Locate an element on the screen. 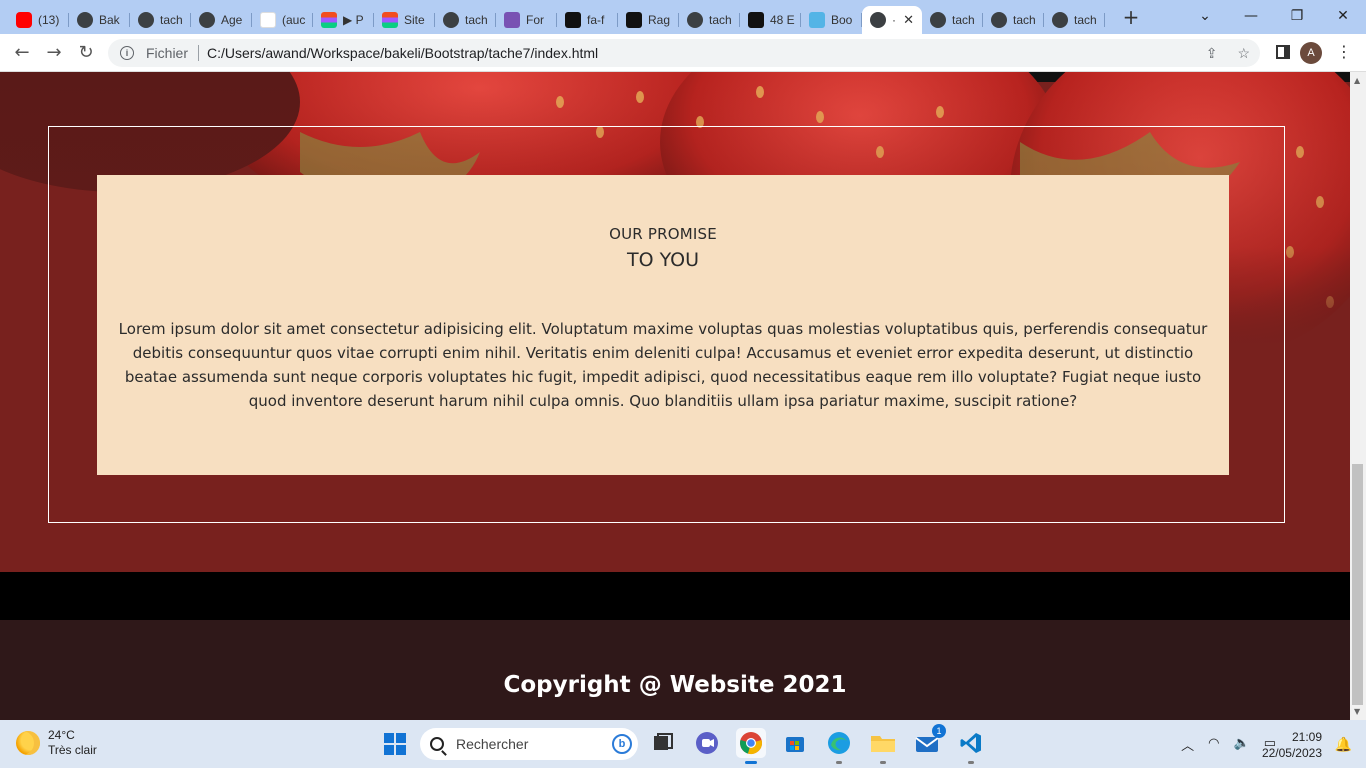  mail-badge: 1 is located at coordinates (939, 731).